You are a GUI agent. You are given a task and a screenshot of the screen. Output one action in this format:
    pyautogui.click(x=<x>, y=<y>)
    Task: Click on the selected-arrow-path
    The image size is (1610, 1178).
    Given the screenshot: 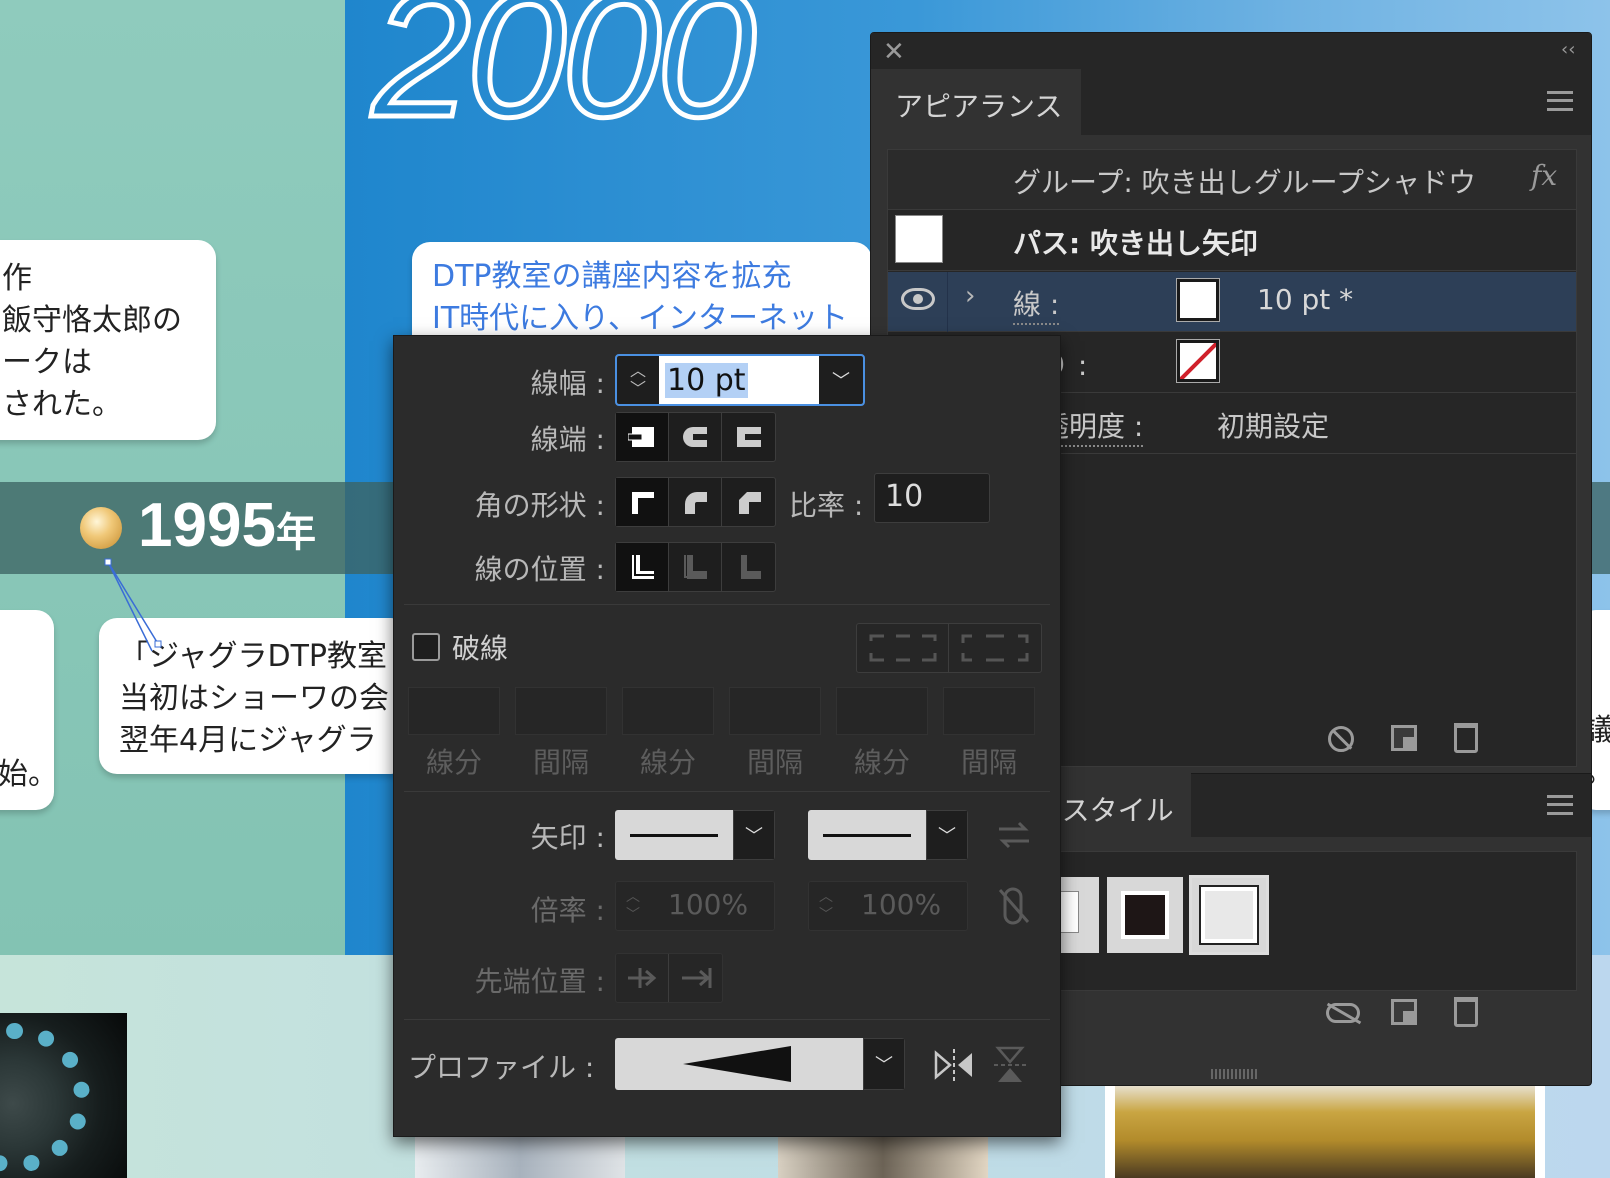 What is the action you would take?
    pyautogui.click(x=135, y=605)
    